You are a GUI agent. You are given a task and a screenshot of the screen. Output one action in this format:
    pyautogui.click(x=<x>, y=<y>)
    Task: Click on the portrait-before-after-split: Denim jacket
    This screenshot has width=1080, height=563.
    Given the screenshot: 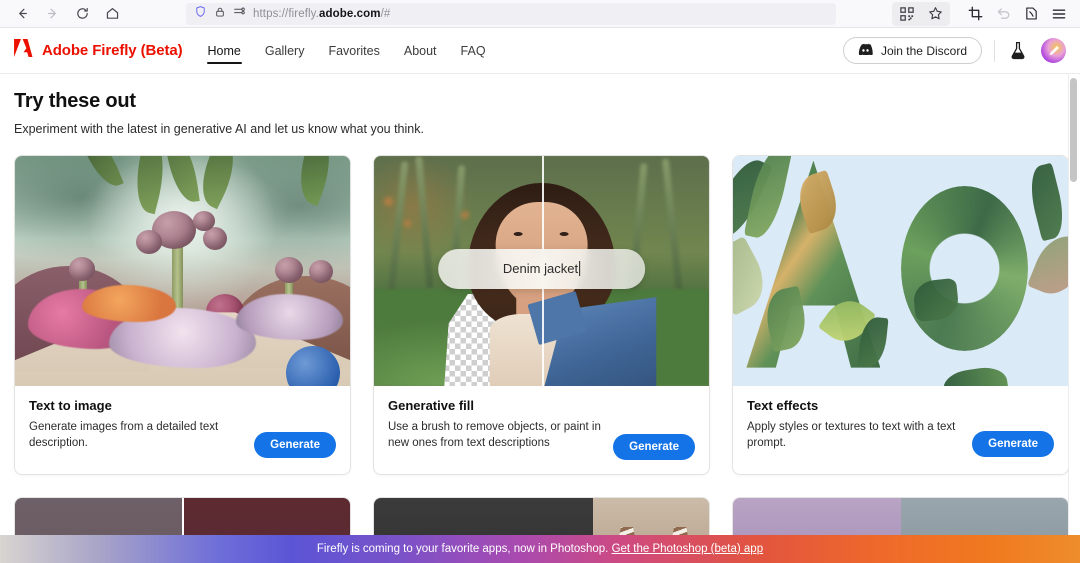 What is the action you would take?
    pyautogui.click(x=541, y=271)
    